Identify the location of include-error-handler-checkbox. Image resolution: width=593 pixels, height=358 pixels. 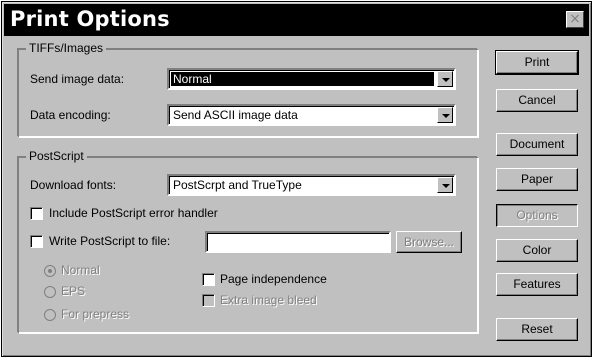
(36, 213).